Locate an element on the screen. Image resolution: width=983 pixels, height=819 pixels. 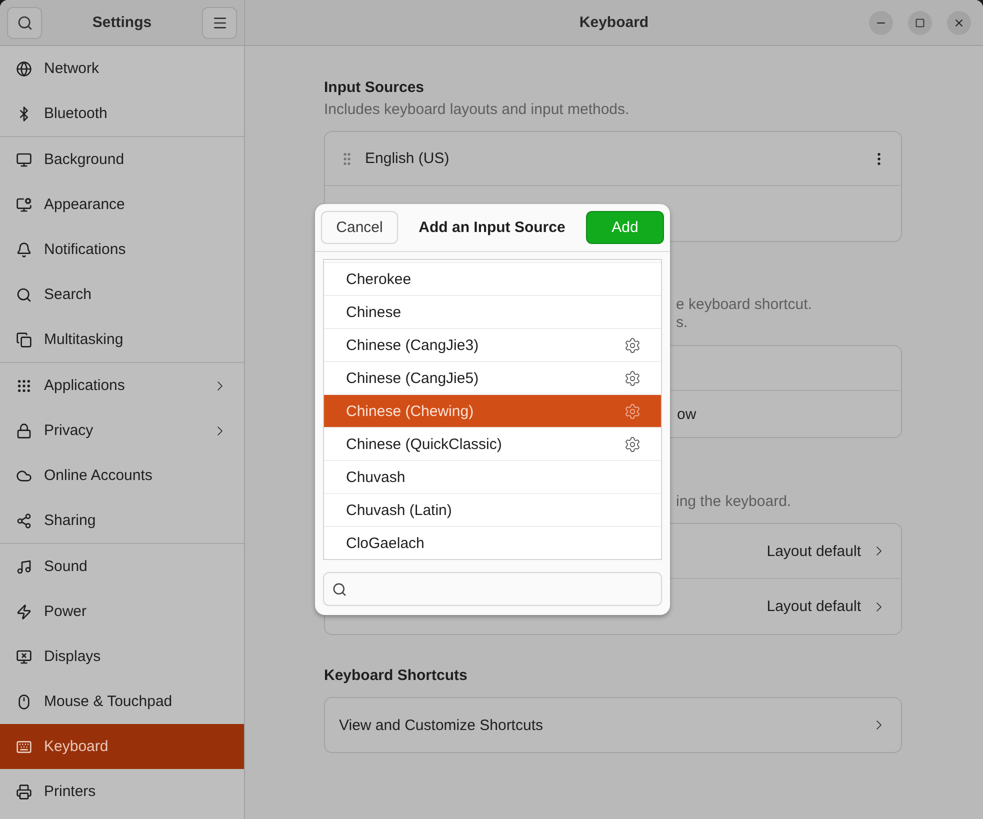
section-subtitle: s. is located at coordinates (682, 323).